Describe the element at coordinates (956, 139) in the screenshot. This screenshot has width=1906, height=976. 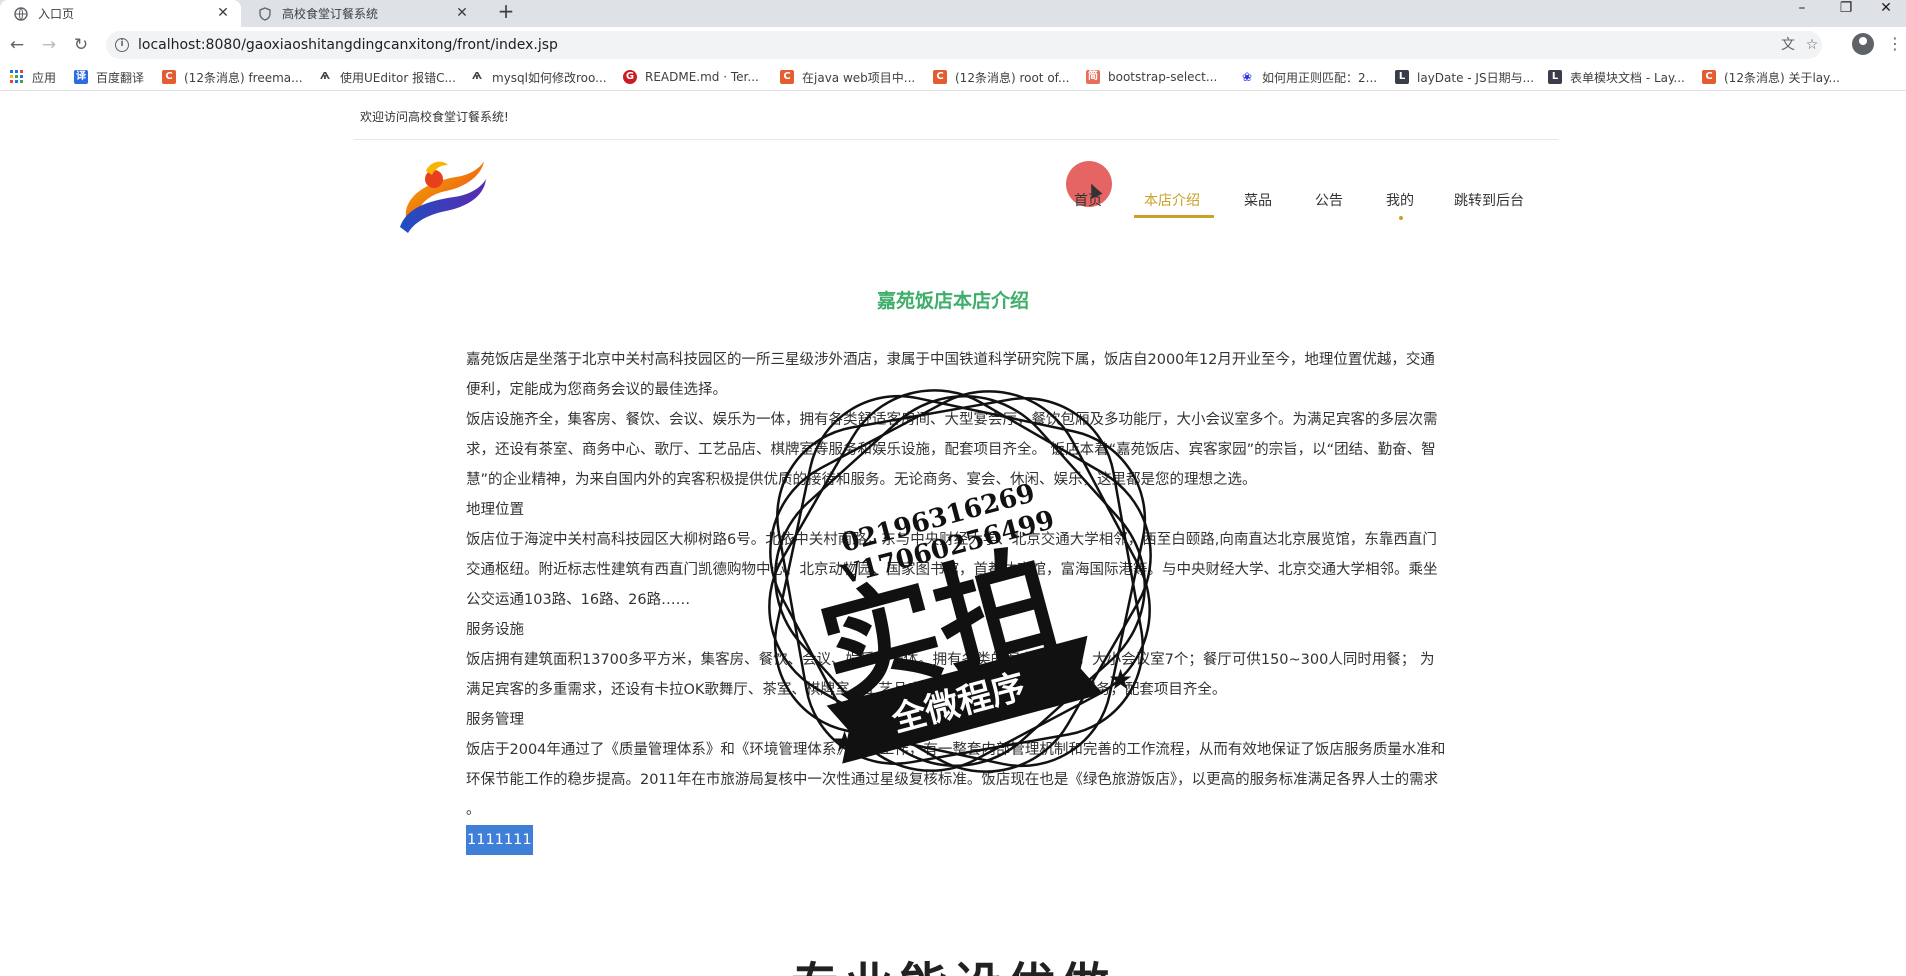
I see `header-divider` at that location.